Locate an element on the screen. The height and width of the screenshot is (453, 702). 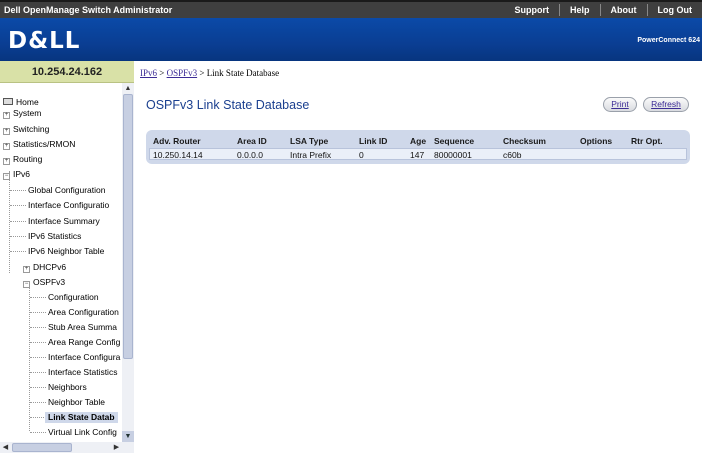
sidebar-item-ipv6: − IPv6 is located at coordinates (16, 174).